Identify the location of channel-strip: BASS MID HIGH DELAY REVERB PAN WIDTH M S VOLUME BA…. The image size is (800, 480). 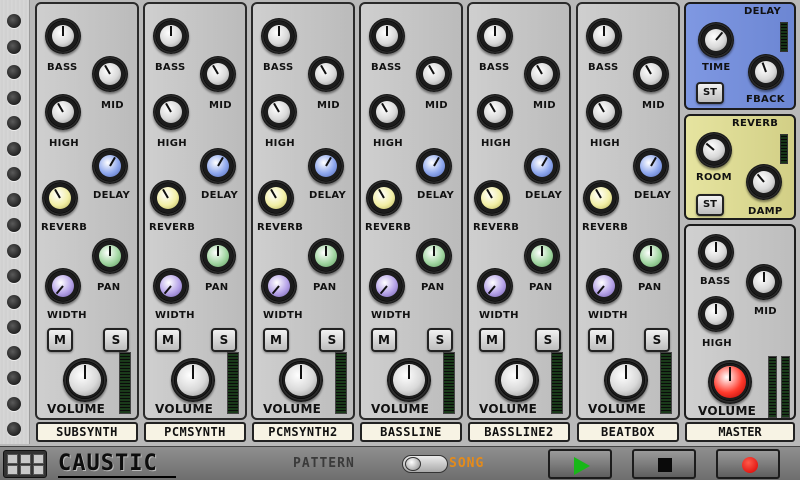
(519, 223).